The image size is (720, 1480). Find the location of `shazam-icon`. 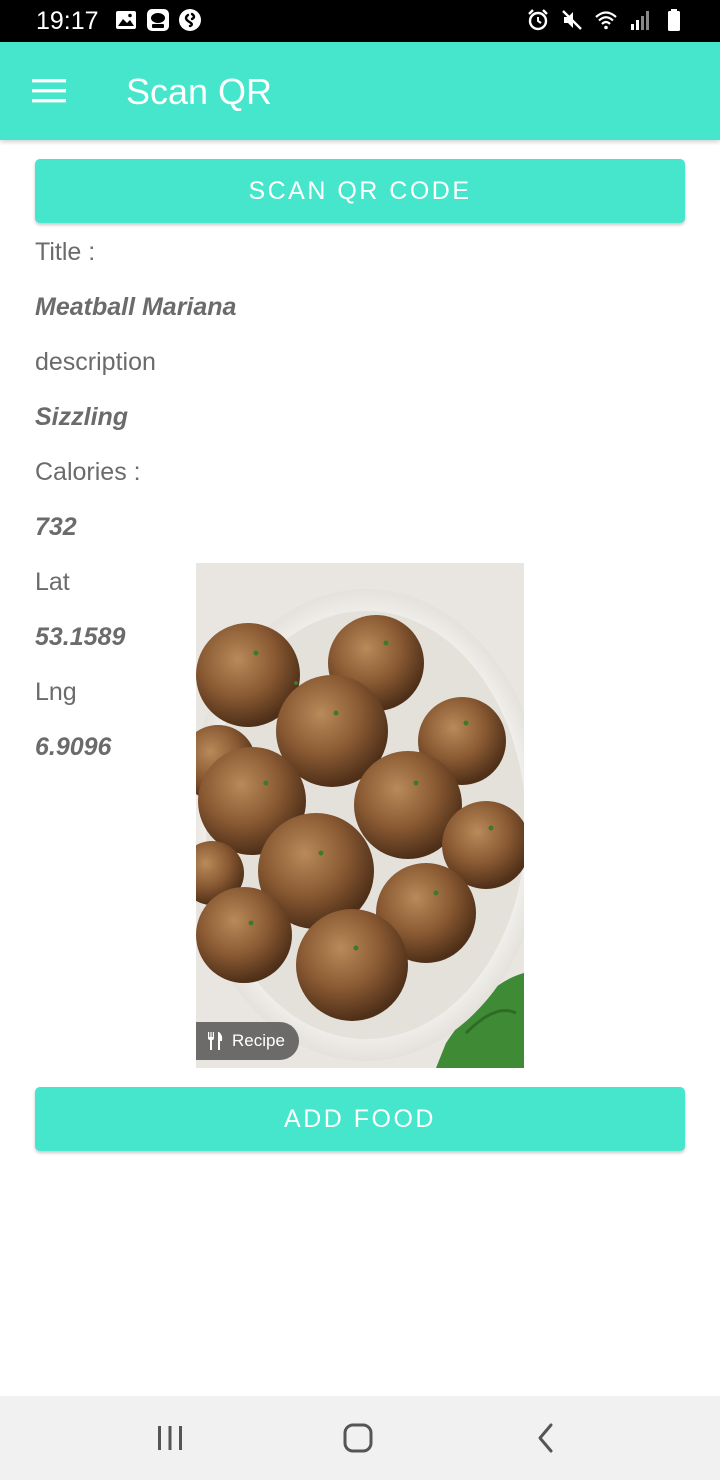

shazam-icon is located at coordinates (190, 20).